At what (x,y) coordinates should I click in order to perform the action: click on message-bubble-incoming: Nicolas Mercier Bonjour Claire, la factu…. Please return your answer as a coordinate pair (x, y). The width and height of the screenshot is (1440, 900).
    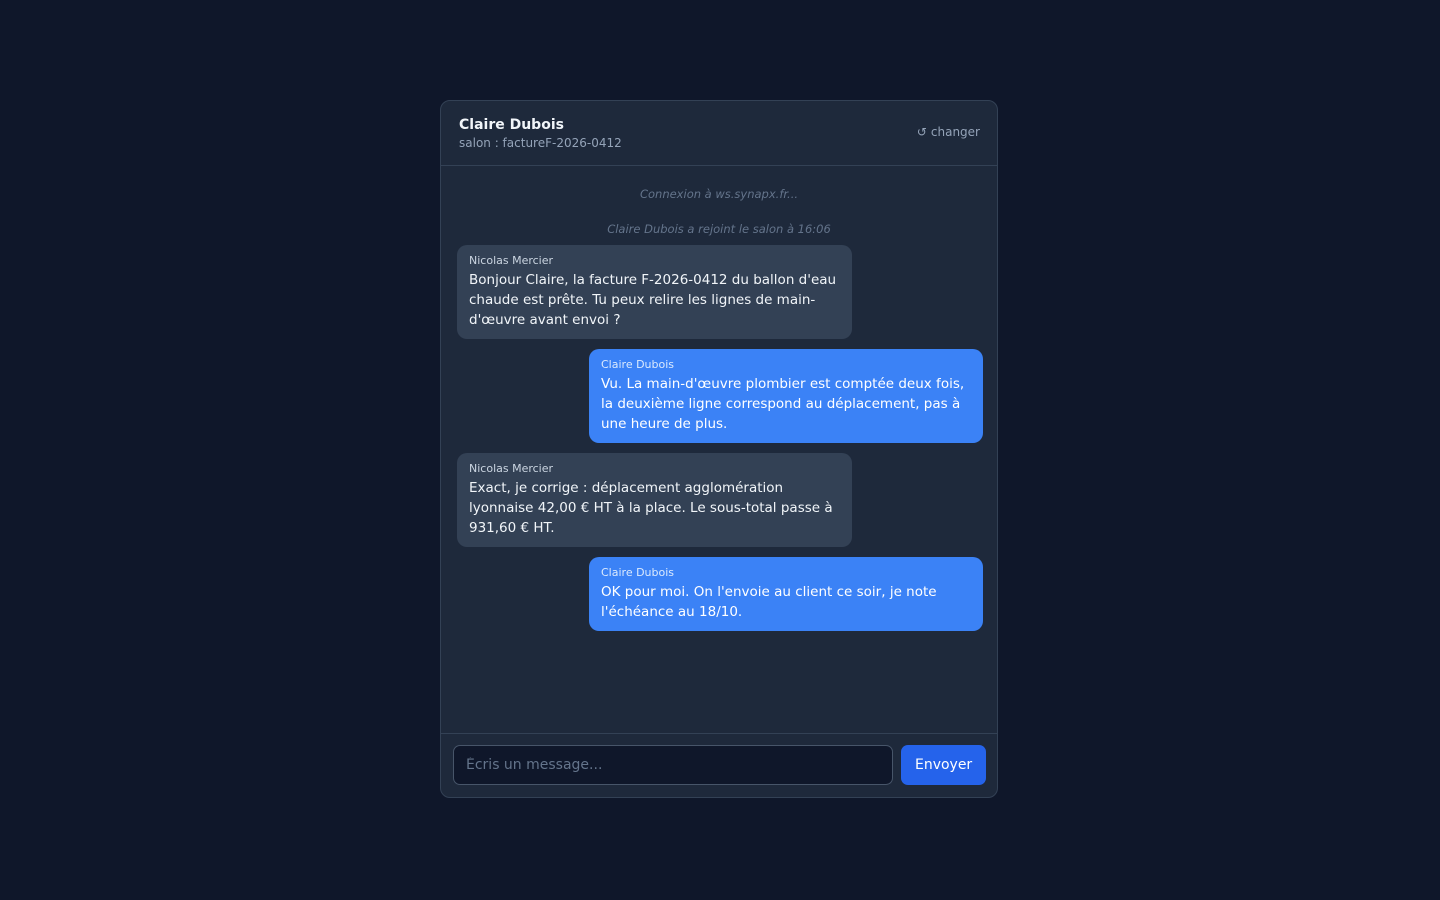
    Looking at the image, I should click on (654, 292).